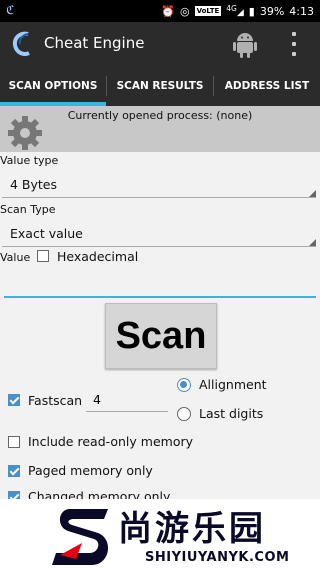 The width and height of the screenshot is (320, 569). Describe the element at coordinates (29, 160) in the screenshot. I see `value-type-label: Value type` at that location.